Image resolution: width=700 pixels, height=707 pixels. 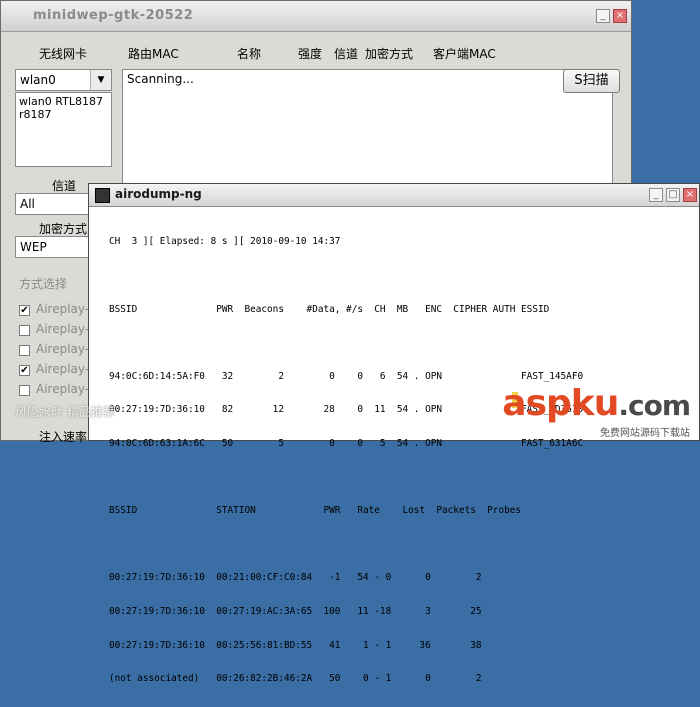 I want to click on channel-label: 信道, so click(x=64, y=186).